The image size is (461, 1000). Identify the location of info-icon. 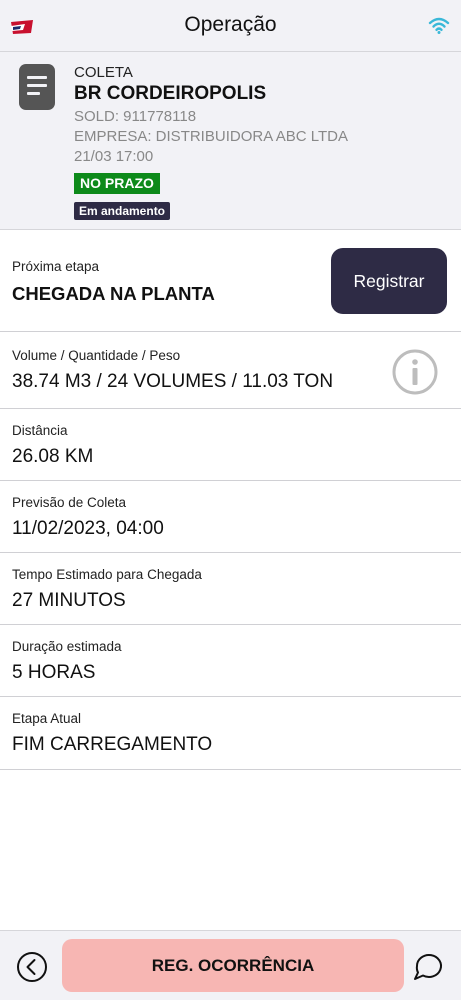
(415, 372).